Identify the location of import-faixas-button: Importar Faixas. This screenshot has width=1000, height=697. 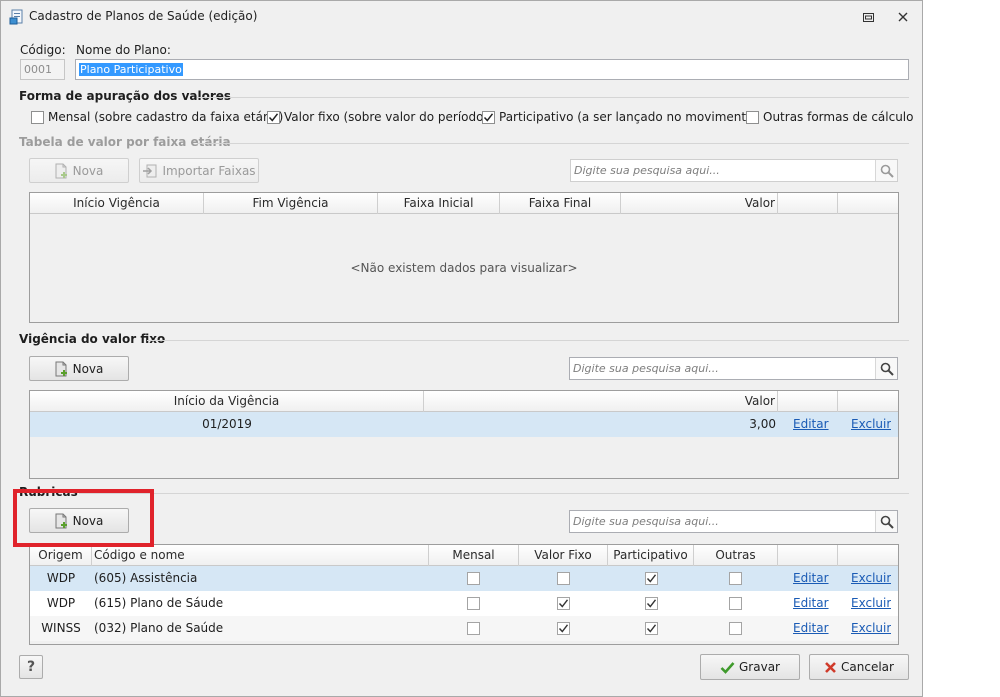
(199, 170).